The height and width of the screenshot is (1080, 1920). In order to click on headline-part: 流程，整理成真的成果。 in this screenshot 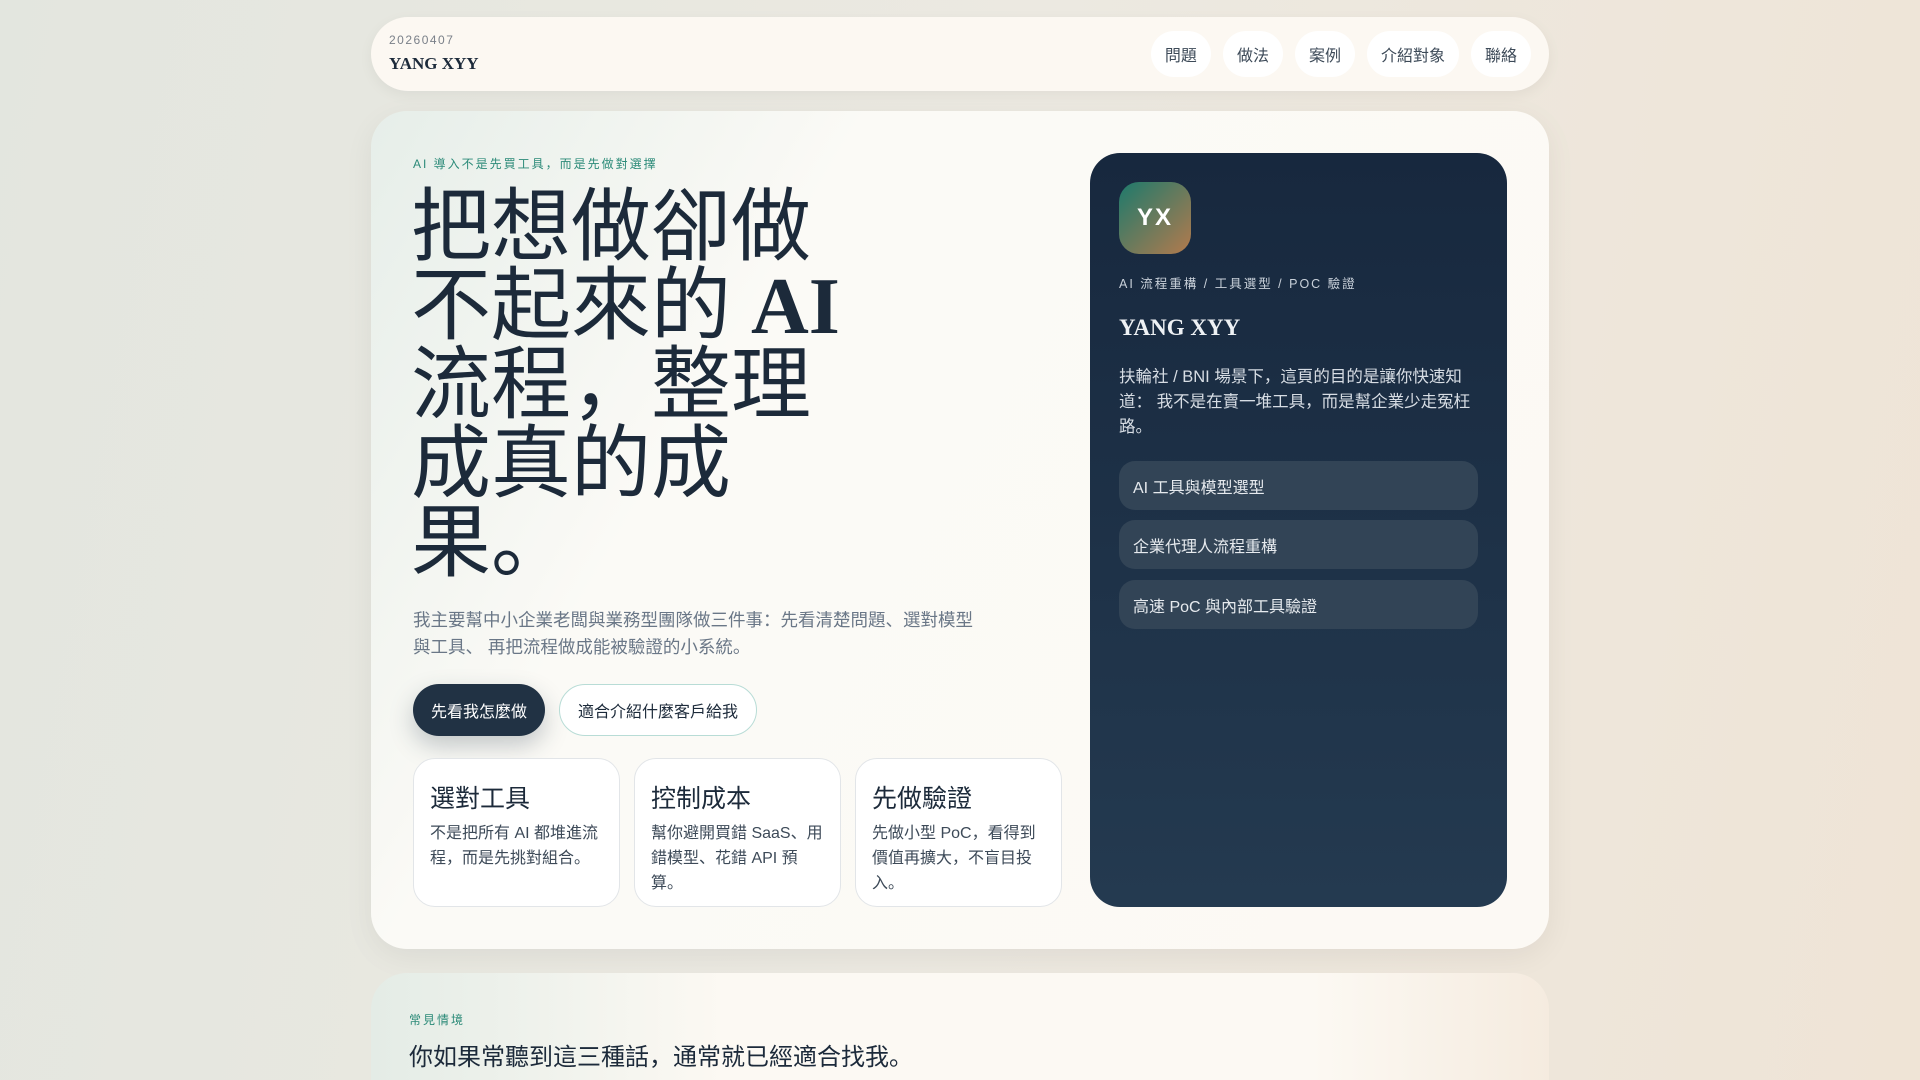, I will do `click(611, 465)`.